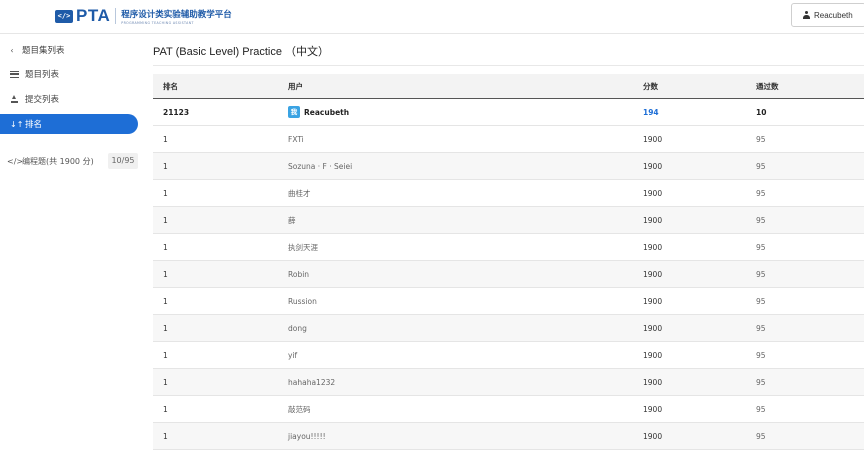 The image size is (864, 454). Describe the element at coordinates (650, 86) in the screenshot. I see `column-header-score: 分数` at that location.